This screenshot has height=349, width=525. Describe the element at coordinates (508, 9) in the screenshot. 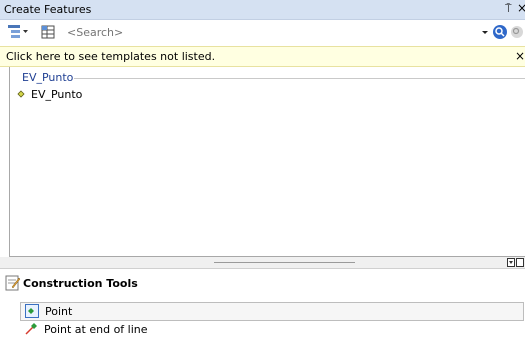

I see `pin-icon: ⍑` at that location.